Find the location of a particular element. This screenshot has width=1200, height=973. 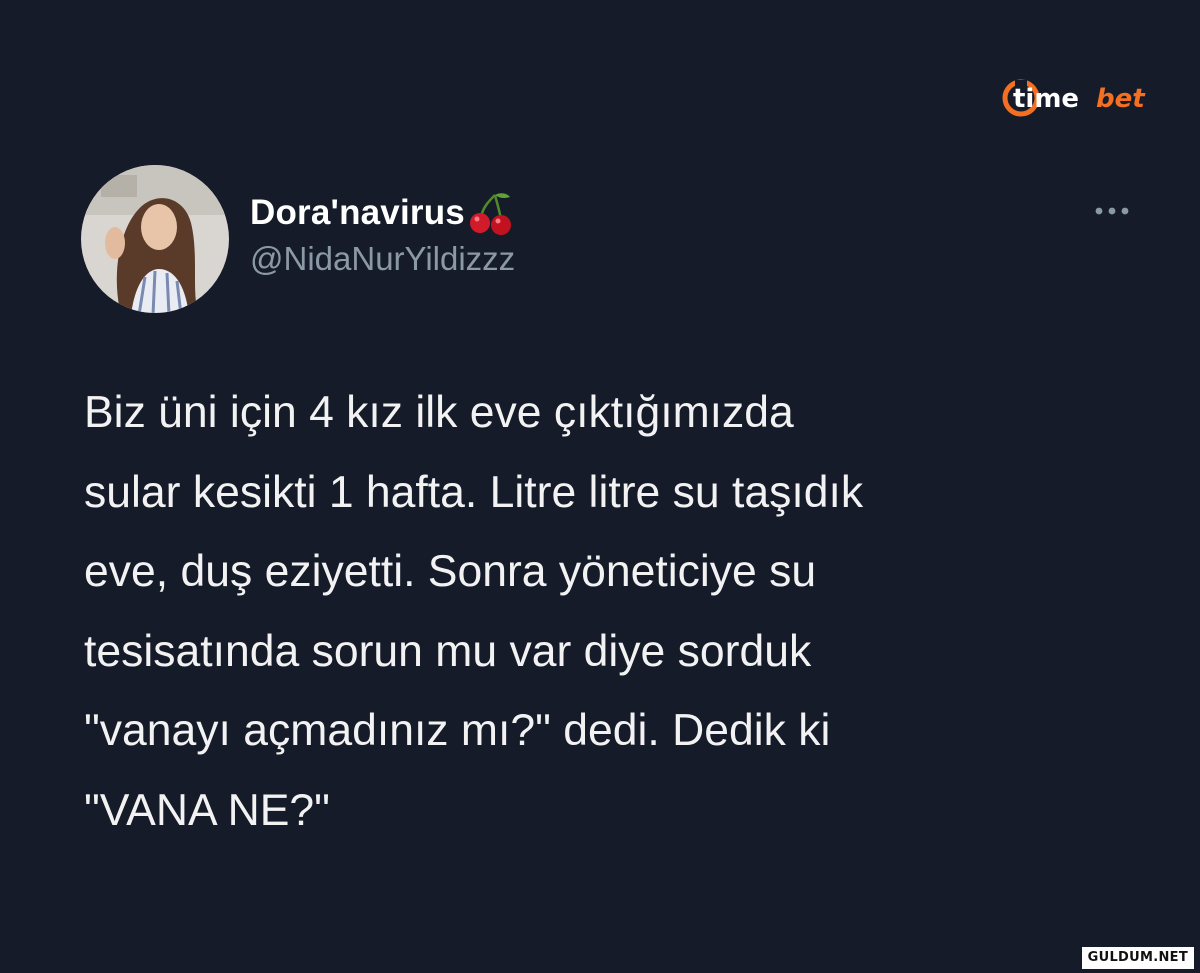

tweet-text-line: "VANA NE?" is located at coordinates (207, 810).